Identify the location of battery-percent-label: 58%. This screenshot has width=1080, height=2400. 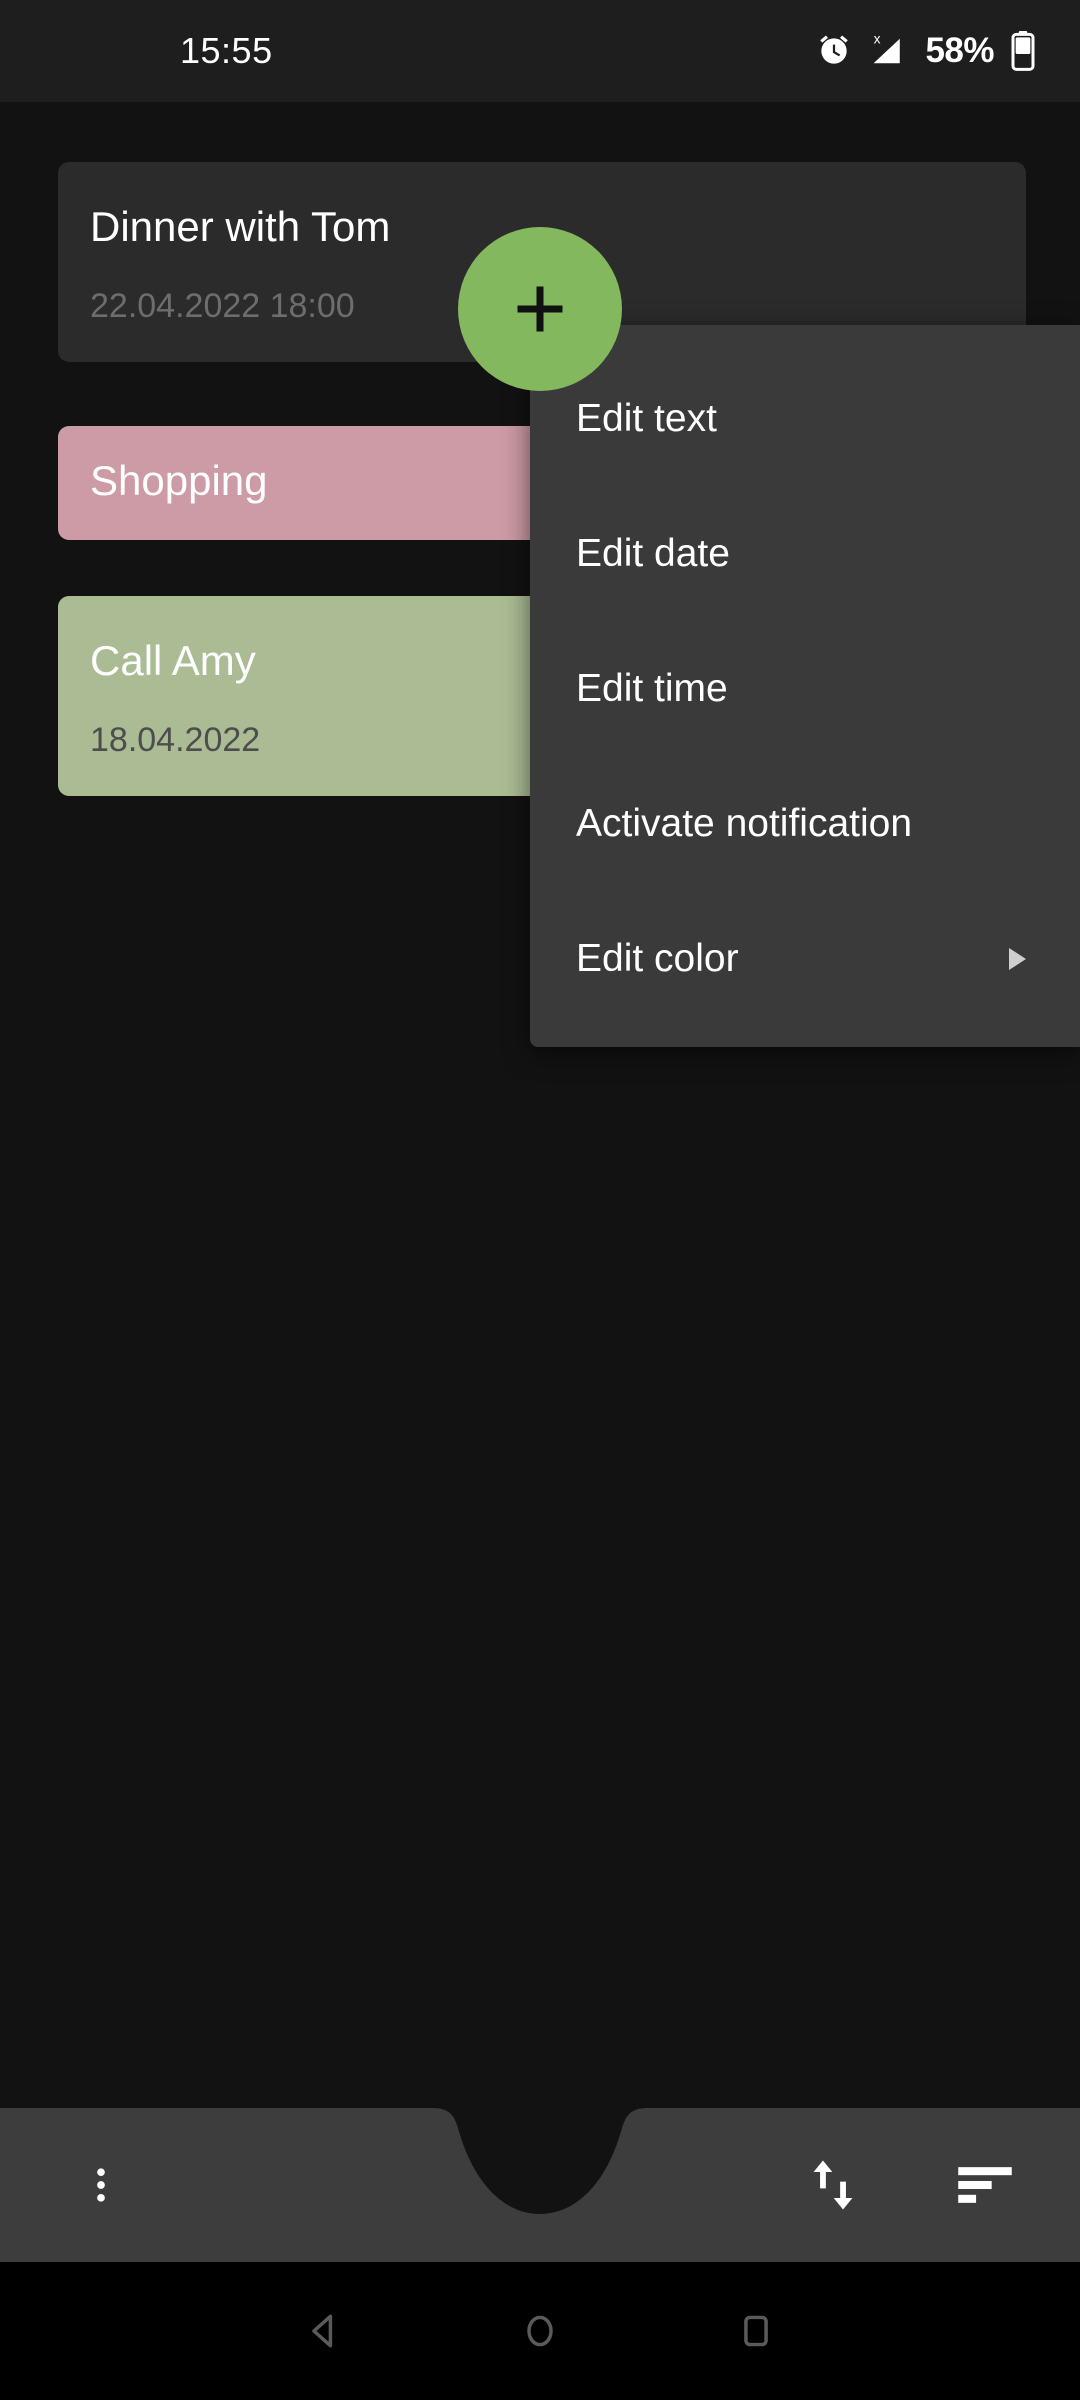
(959, 50).